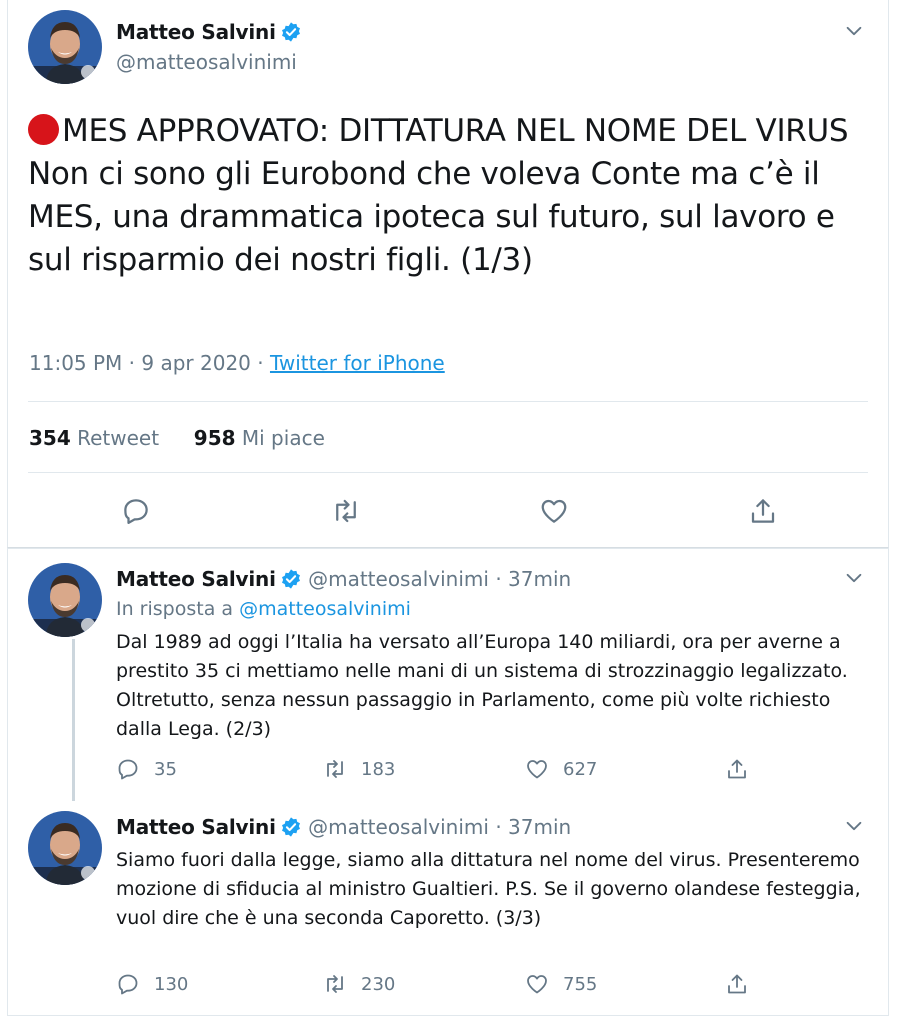  Describe the element at coordinates (165, 769) in the screenshot. I see `reply-count: 35` at that location.